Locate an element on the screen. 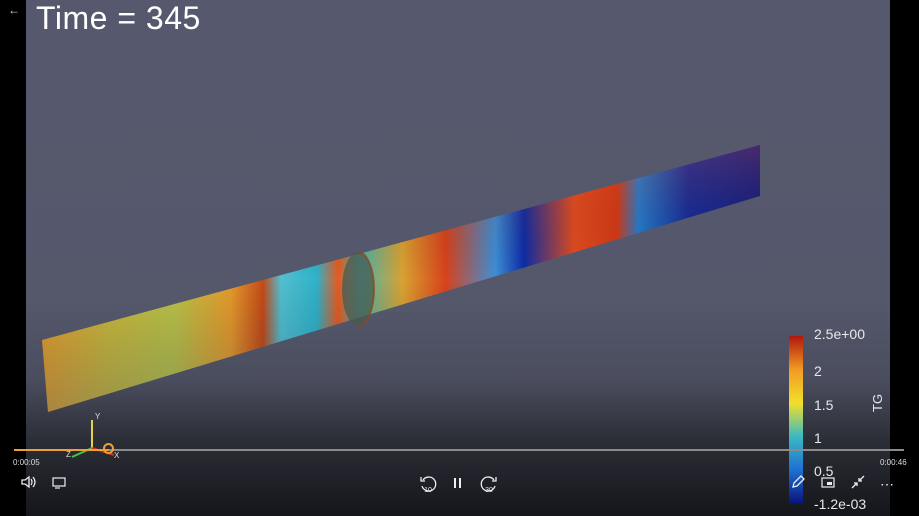 Image resolution: width=919 pixels, height=516 pixels. forward-seconds: 30 is located at coordinates (489, 490).